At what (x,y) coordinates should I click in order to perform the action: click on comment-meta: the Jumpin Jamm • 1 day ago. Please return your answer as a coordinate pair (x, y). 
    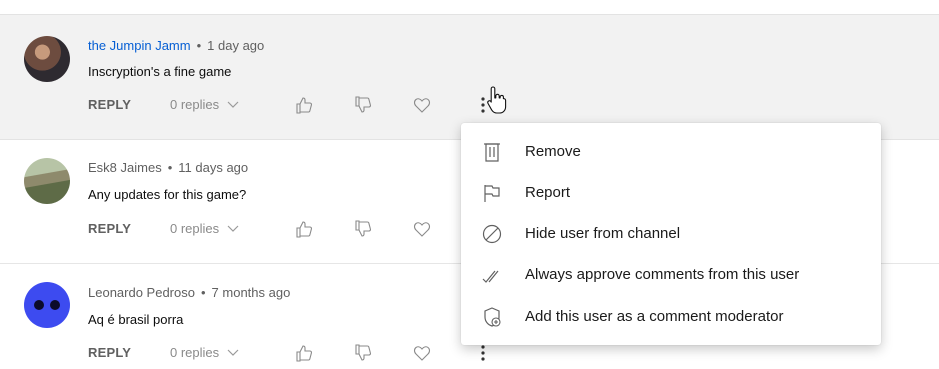
    Looking at the image, I should click on (176, 45).